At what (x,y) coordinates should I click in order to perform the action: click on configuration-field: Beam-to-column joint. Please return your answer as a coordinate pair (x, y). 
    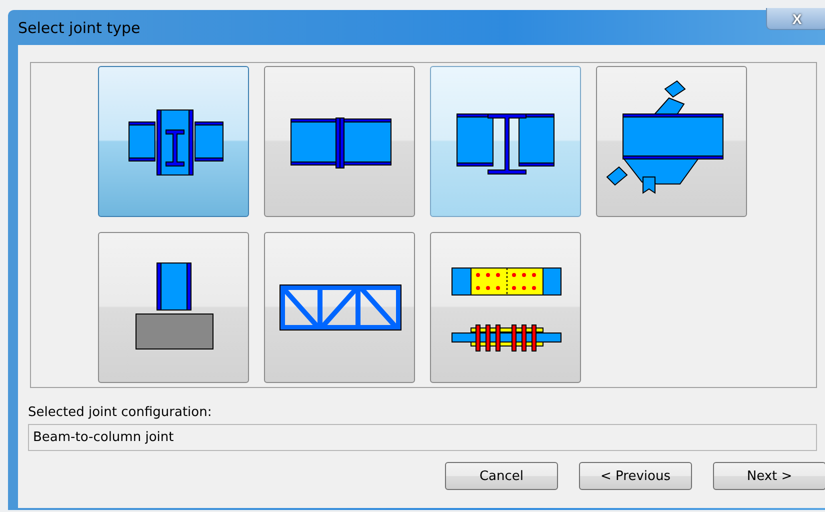
    Looking at the image, I should click on (422, 437).